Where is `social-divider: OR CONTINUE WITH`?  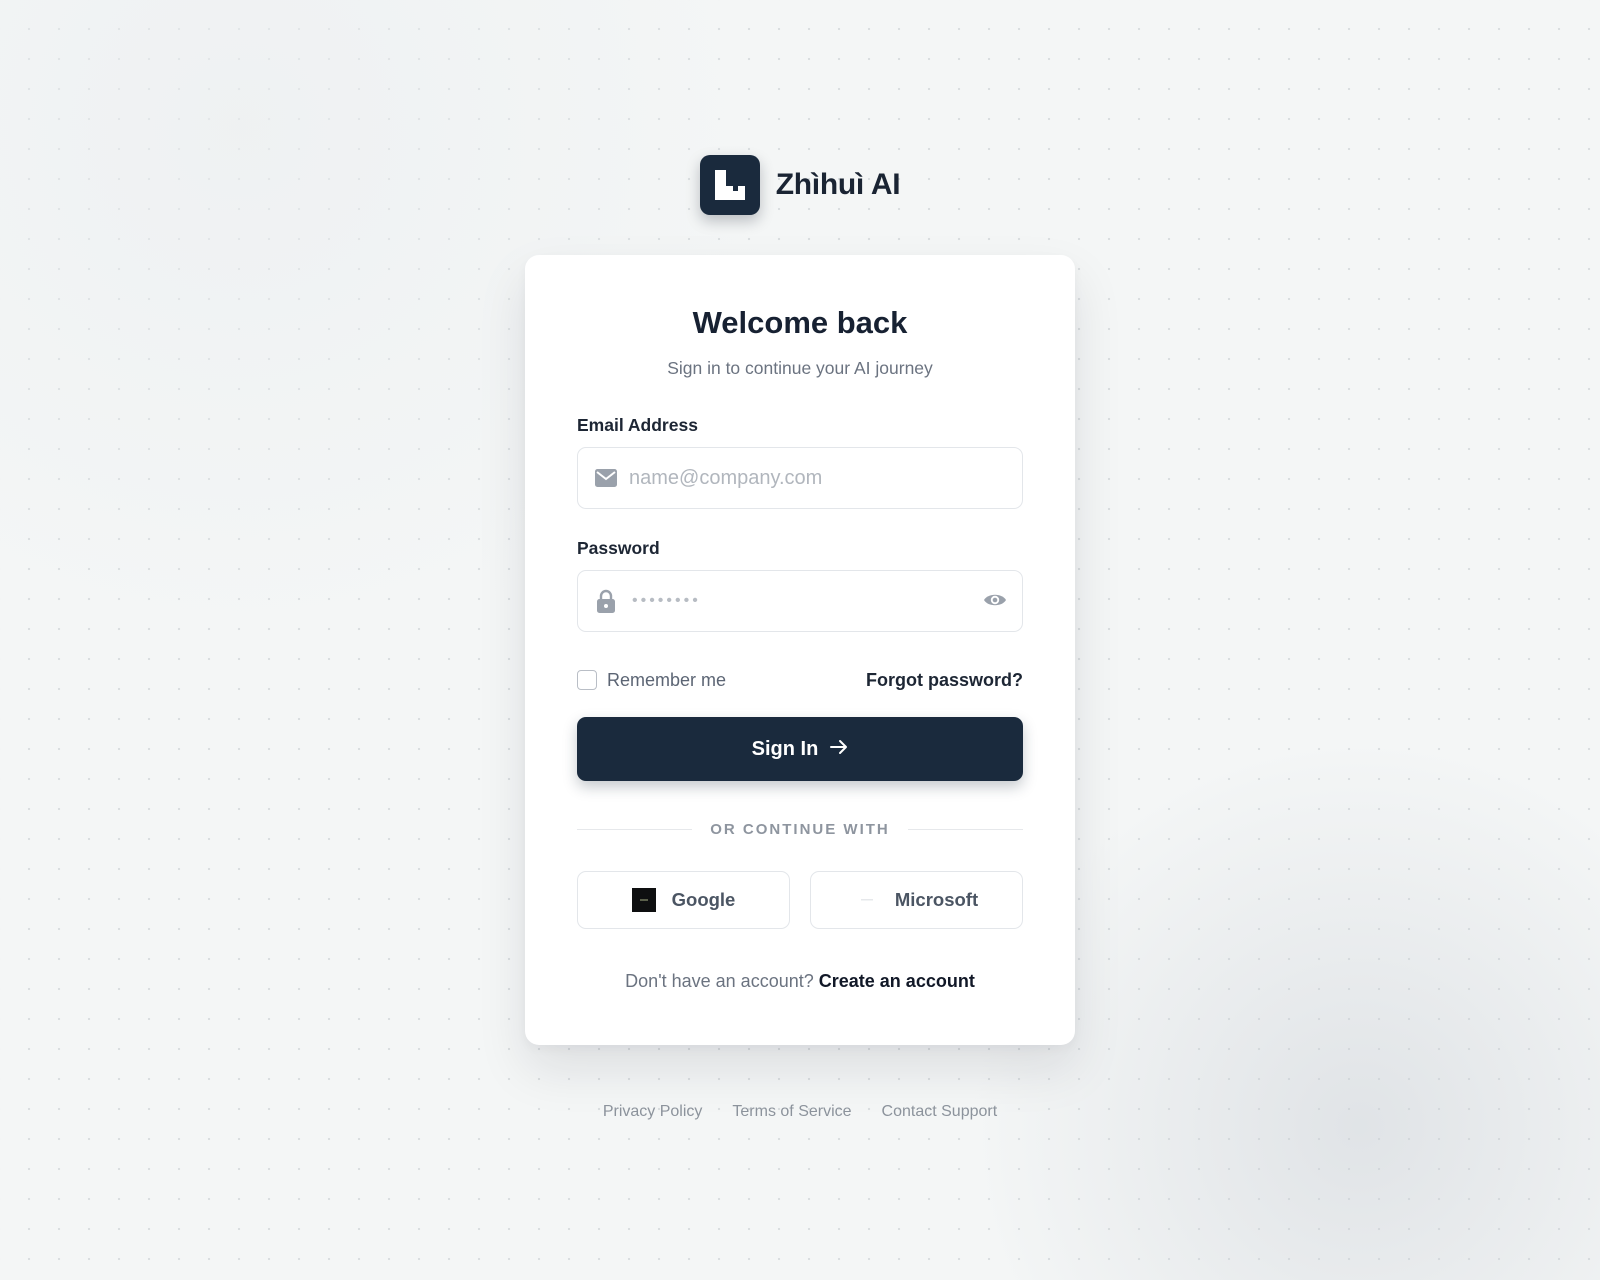 social-divider: OR CONTINUE WITH is located at coordinates (800, 829).